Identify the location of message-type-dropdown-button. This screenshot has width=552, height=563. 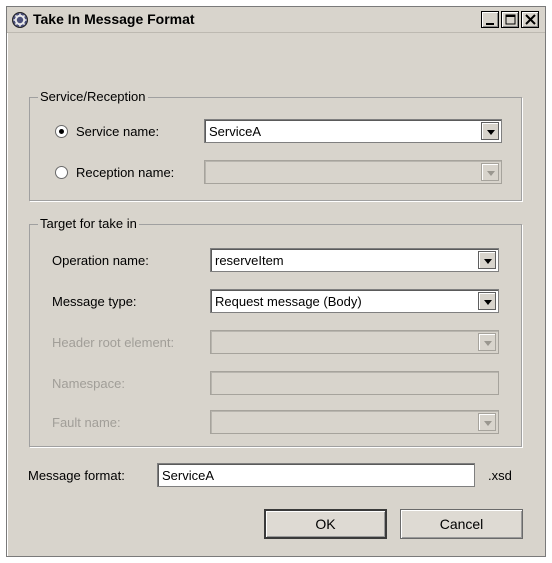
(487, 301).